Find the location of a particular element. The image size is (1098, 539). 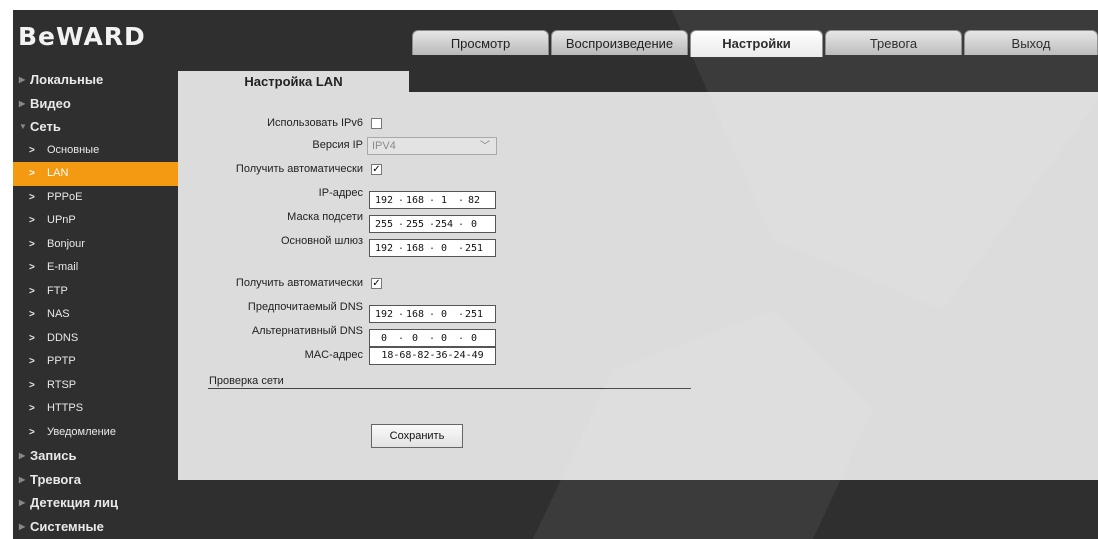

sidebar-subitem-bonjour: > Bonjour is located at coordinates (96, 245).